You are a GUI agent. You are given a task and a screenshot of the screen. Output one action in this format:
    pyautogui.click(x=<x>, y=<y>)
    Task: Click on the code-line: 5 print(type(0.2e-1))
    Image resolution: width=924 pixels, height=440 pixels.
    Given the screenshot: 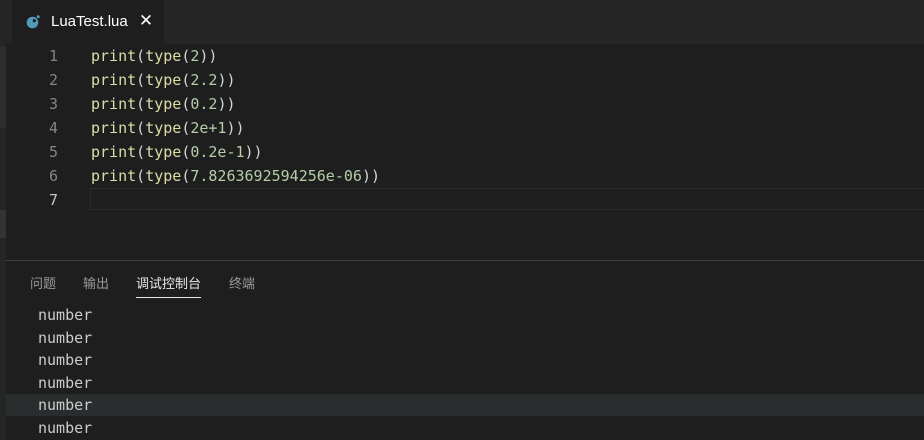 What is the action you would take?
    pyautogui.click(x=465, y=152)
    